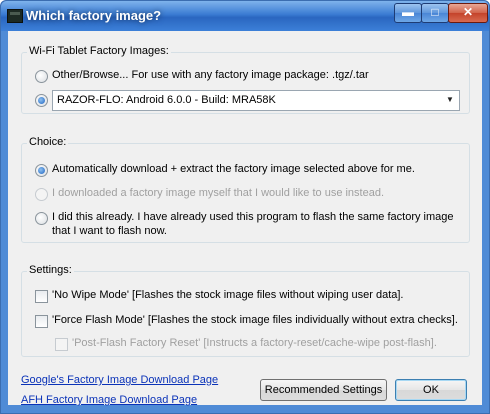 Image resolution: width=490 pixels, height=414 pixels. I want to click on wifi-images-group-label: Wi-Fi Tablet Factory Images:, so click(99, 51).